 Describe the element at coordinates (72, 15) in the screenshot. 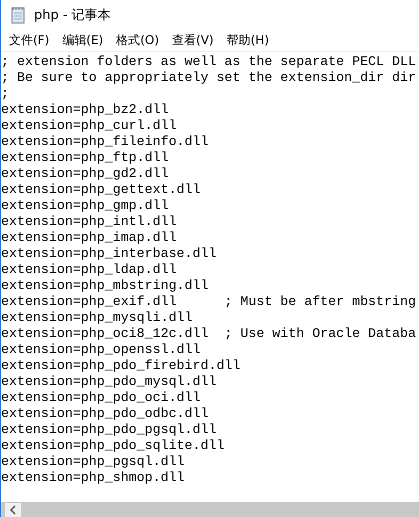

I see `window-title: php - 记事本` at that location.